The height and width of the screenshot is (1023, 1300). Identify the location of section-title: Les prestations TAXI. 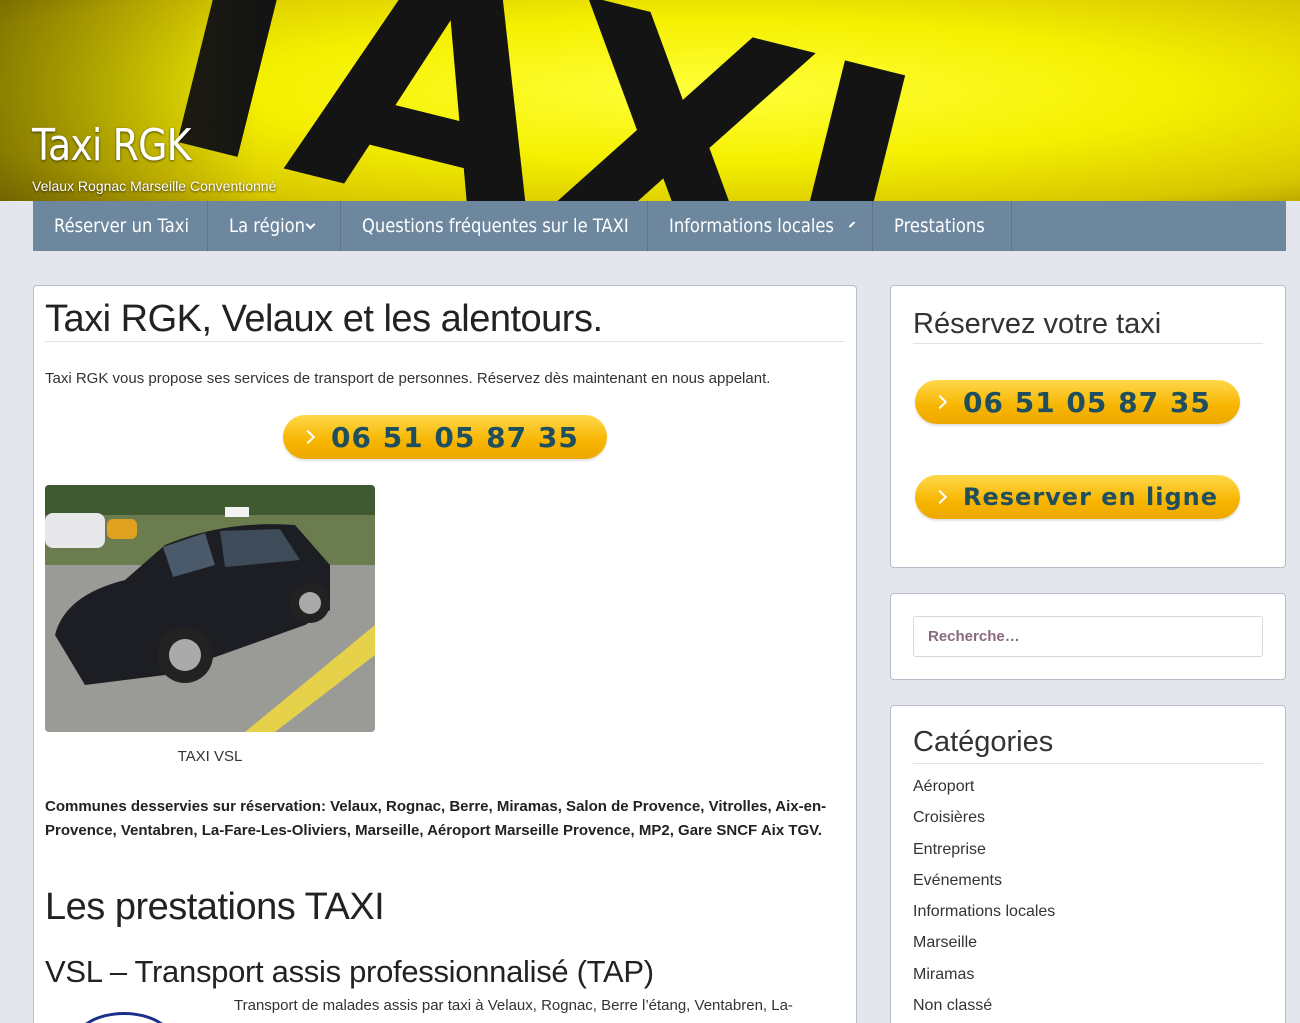
(215, 907).